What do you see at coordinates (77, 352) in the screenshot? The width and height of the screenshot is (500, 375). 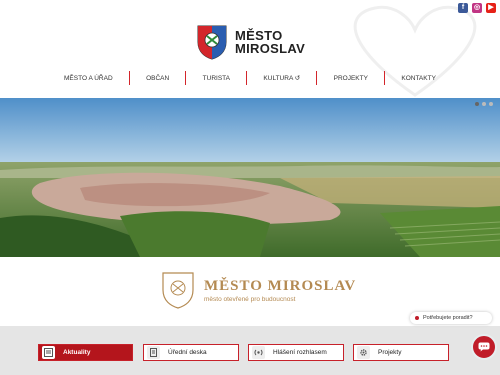 I see `quick-link-label: Aktuality` at bounding box center [77, 352].